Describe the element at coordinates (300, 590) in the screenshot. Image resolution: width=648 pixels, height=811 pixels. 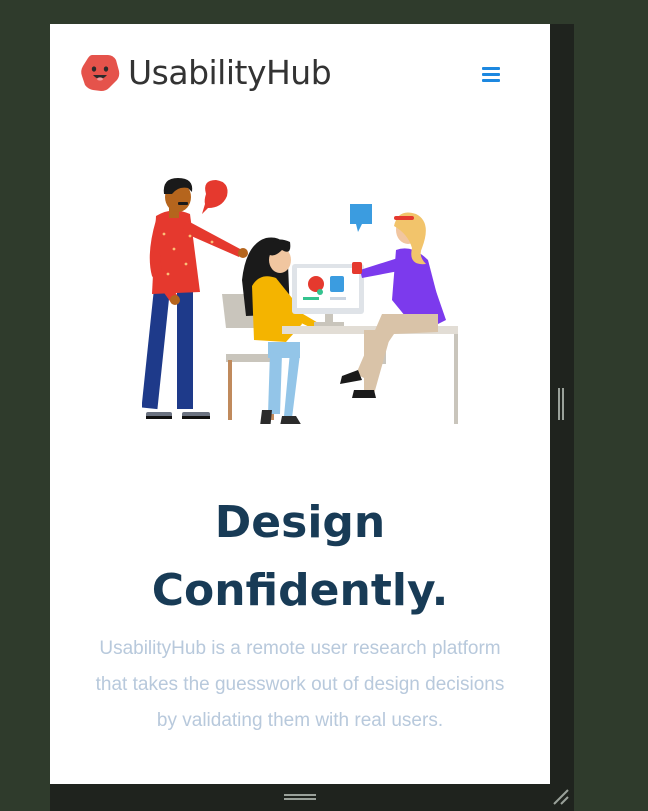
I see `hero-headline-line2: Confidently.` at that location.